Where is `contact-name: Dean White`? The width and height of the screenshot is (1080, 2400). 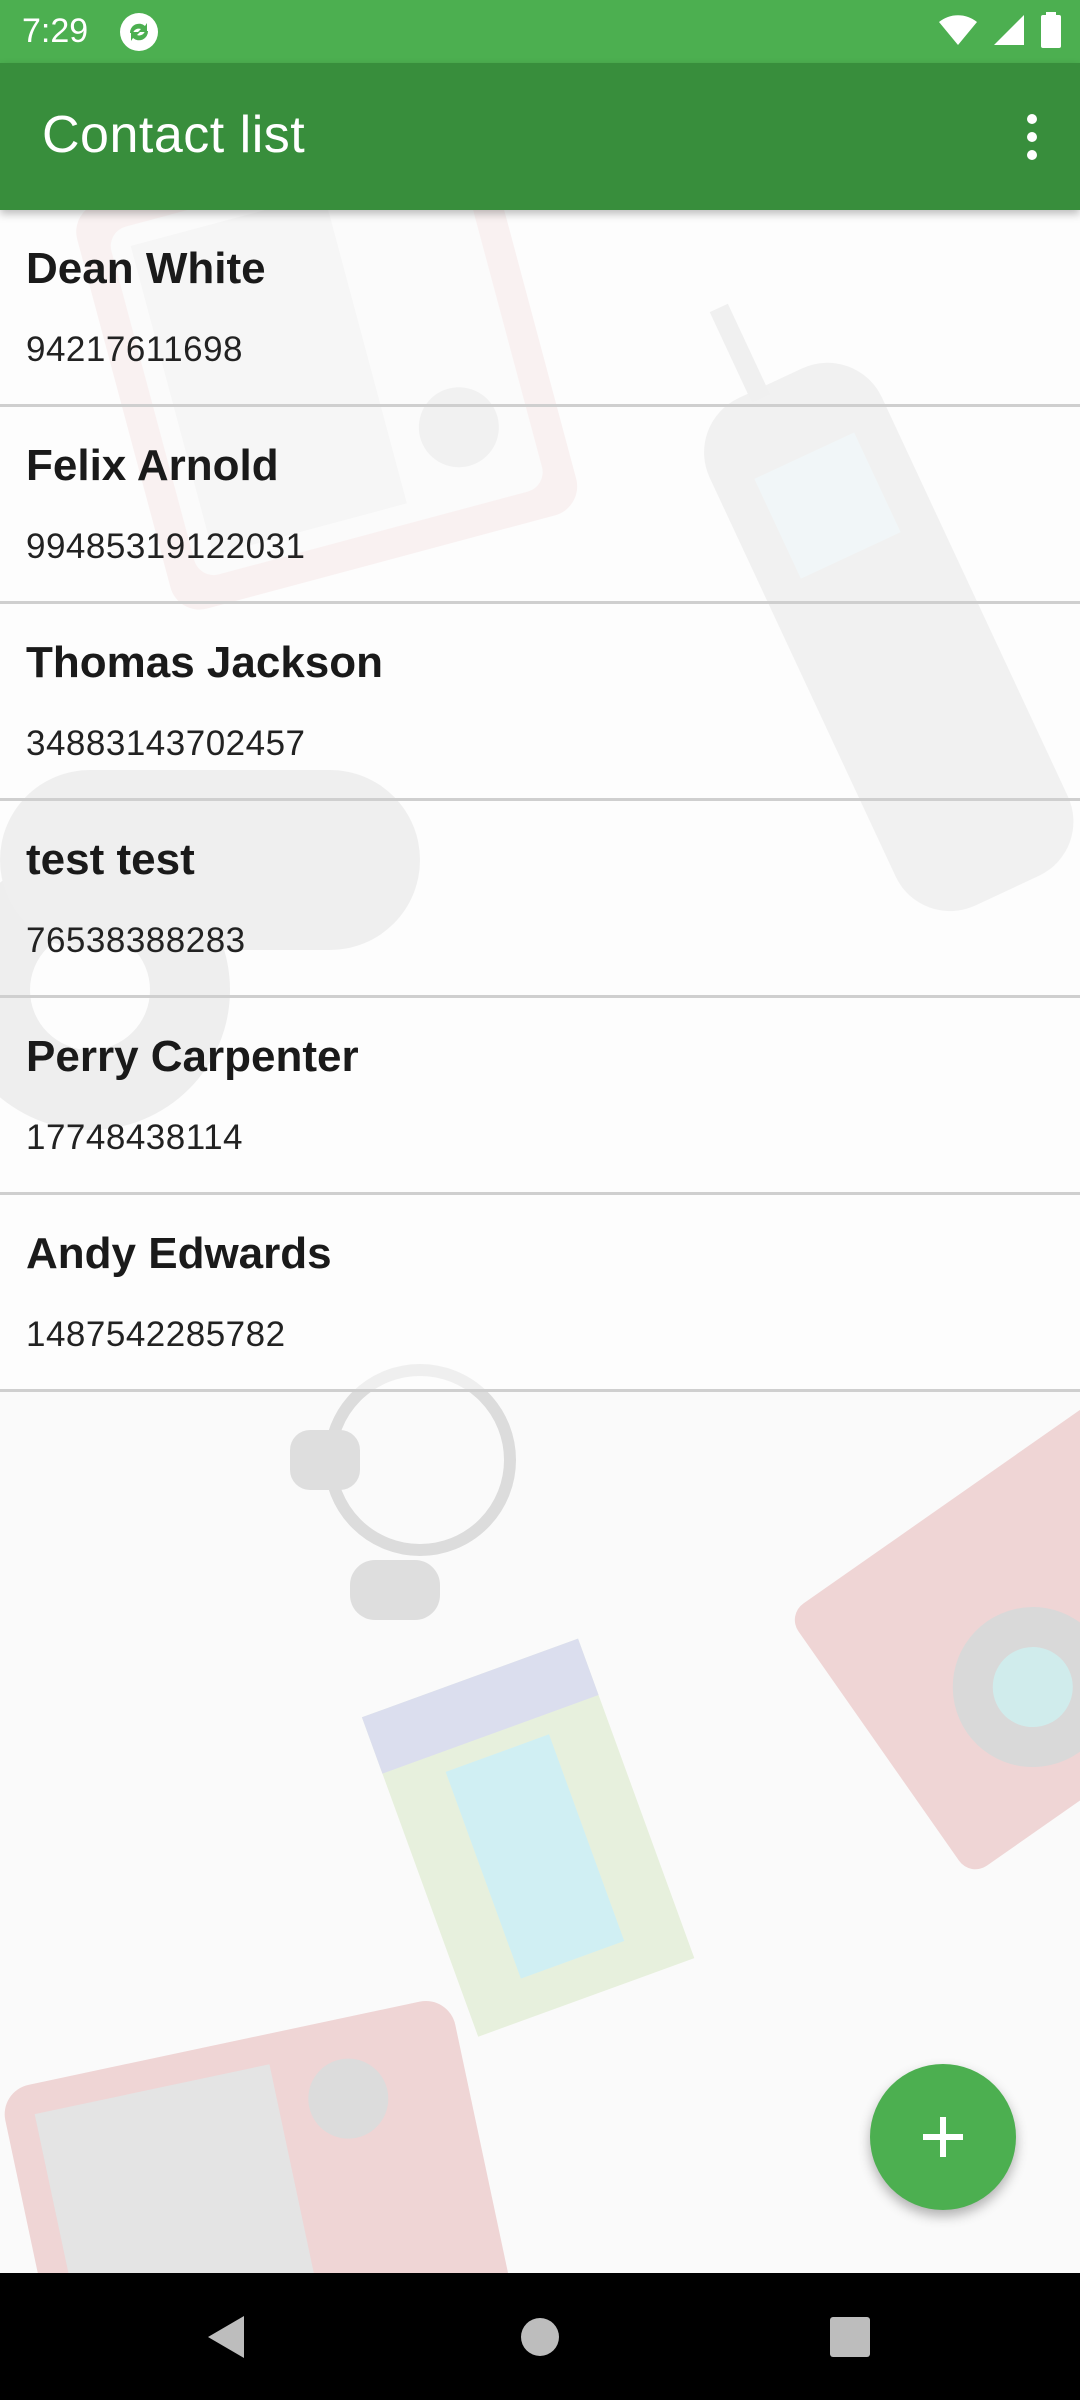 contact-name: Dean White is located at coordinates (146, 268).